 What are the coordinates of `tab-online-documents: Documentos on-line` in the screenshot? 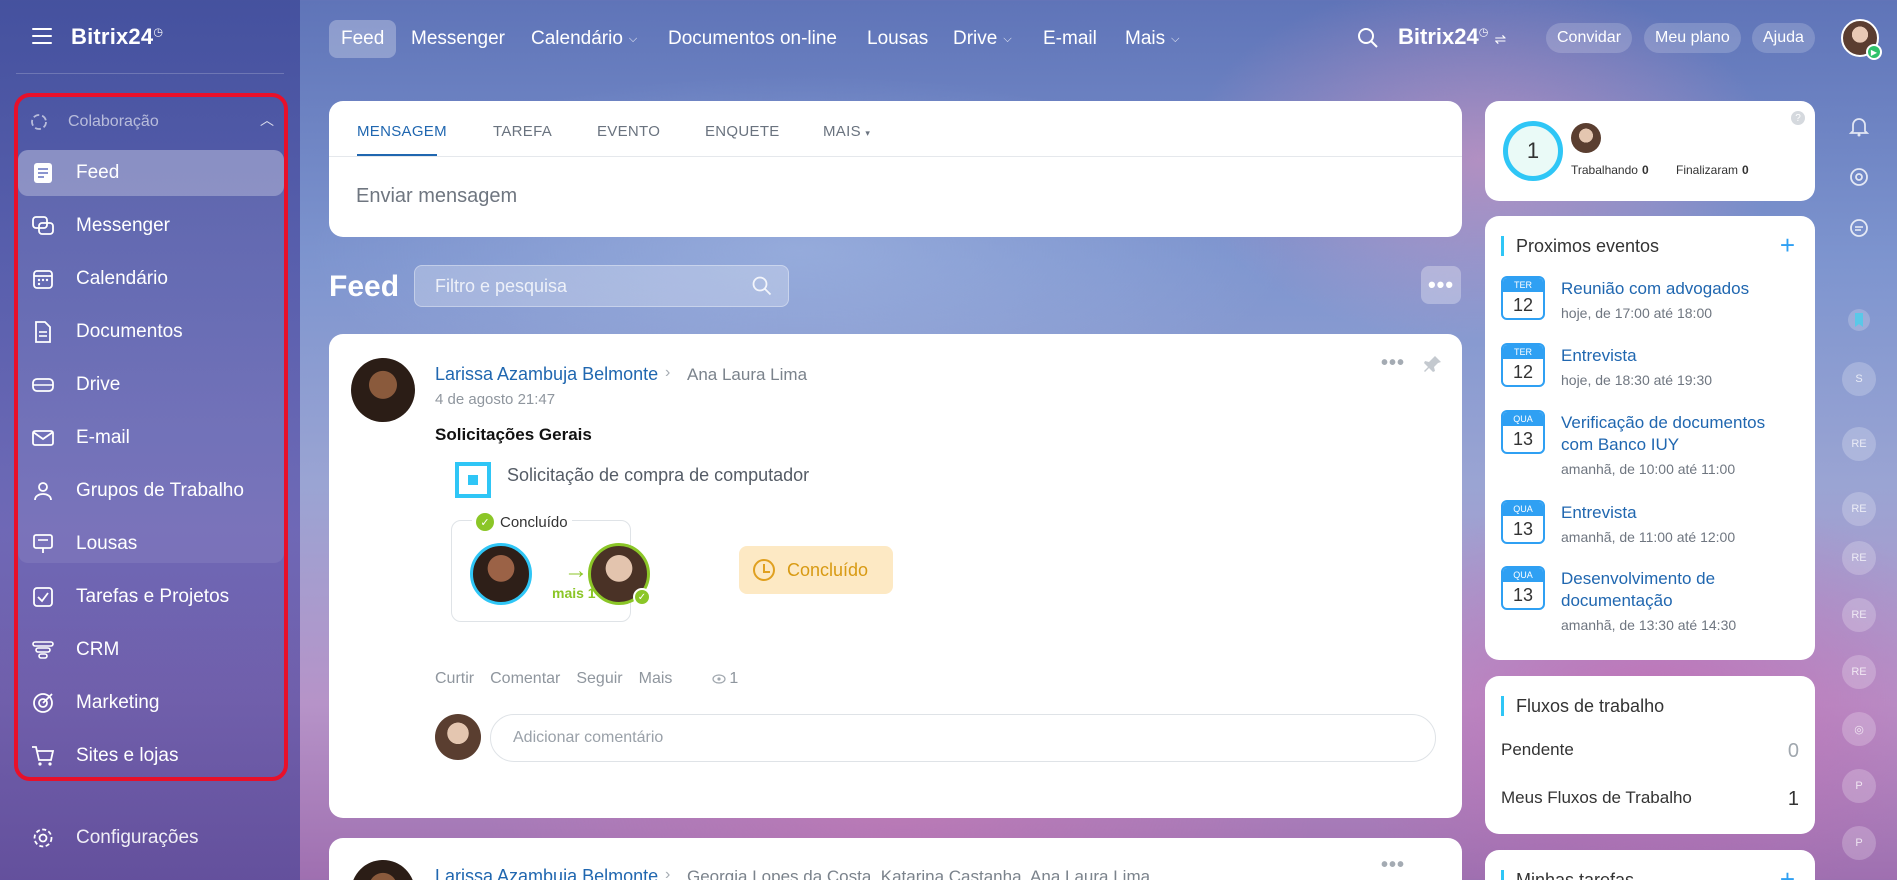 It's located at (752, 39).